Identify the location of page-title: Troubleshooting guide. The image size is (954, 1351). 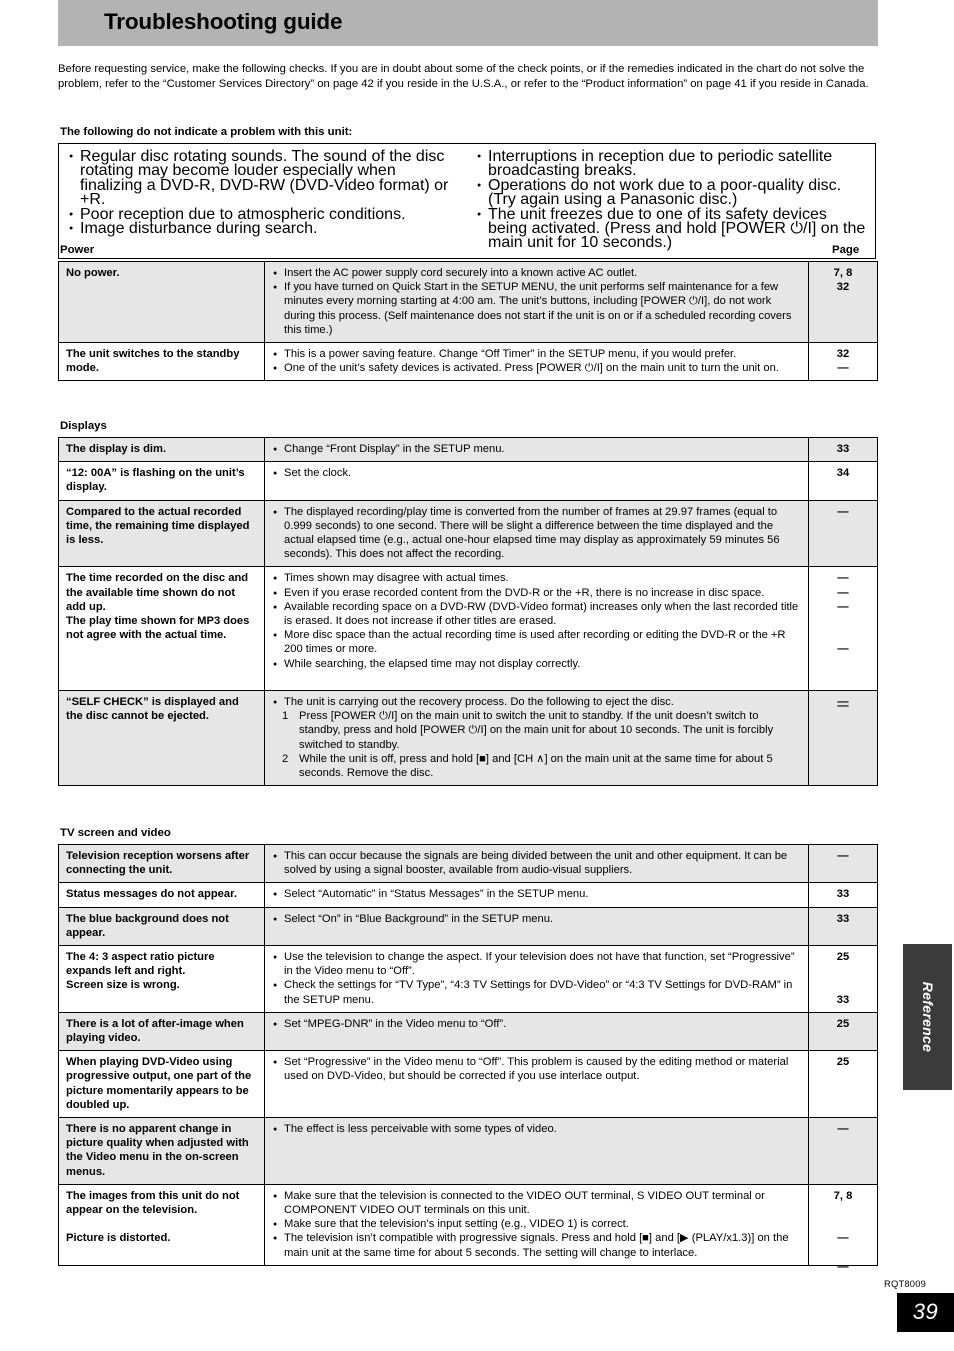
(223, 21).